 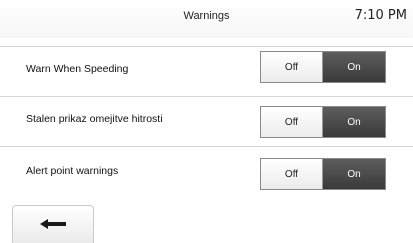 What do you see at coordinates (380, 15) in the screenshot?
I see `clock: 7:10 PM` at bounding box center [380, 15].